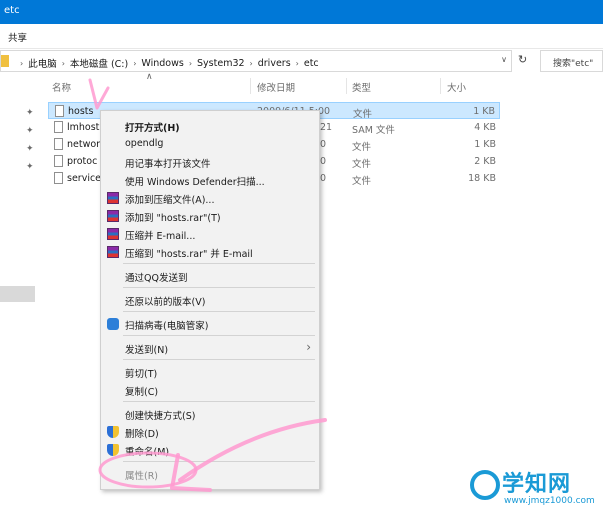 The image size is (603, 516). I want to click on annotation-arrow-top, so click(99, 94).